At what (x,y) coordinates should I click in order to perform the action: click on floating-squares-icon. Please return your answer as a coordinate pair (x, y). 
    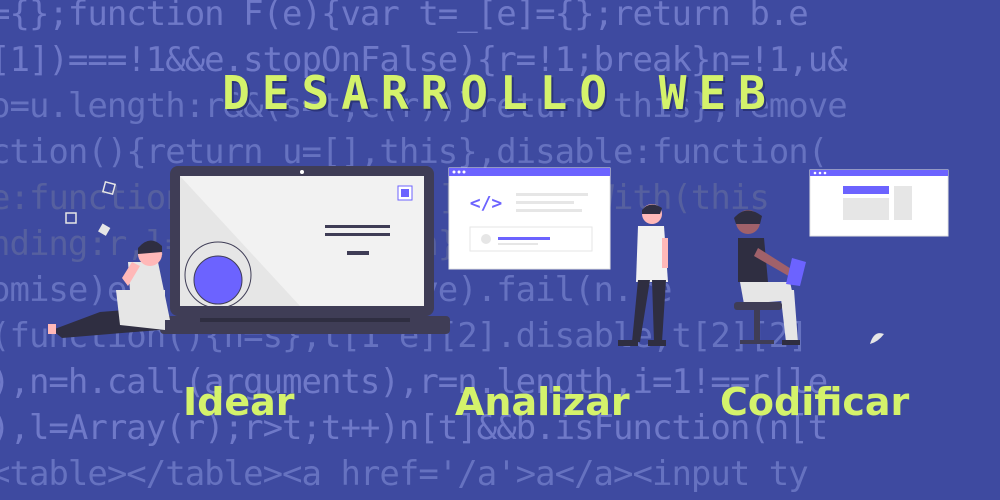
    Looking at the image, I should click on (91, 208).